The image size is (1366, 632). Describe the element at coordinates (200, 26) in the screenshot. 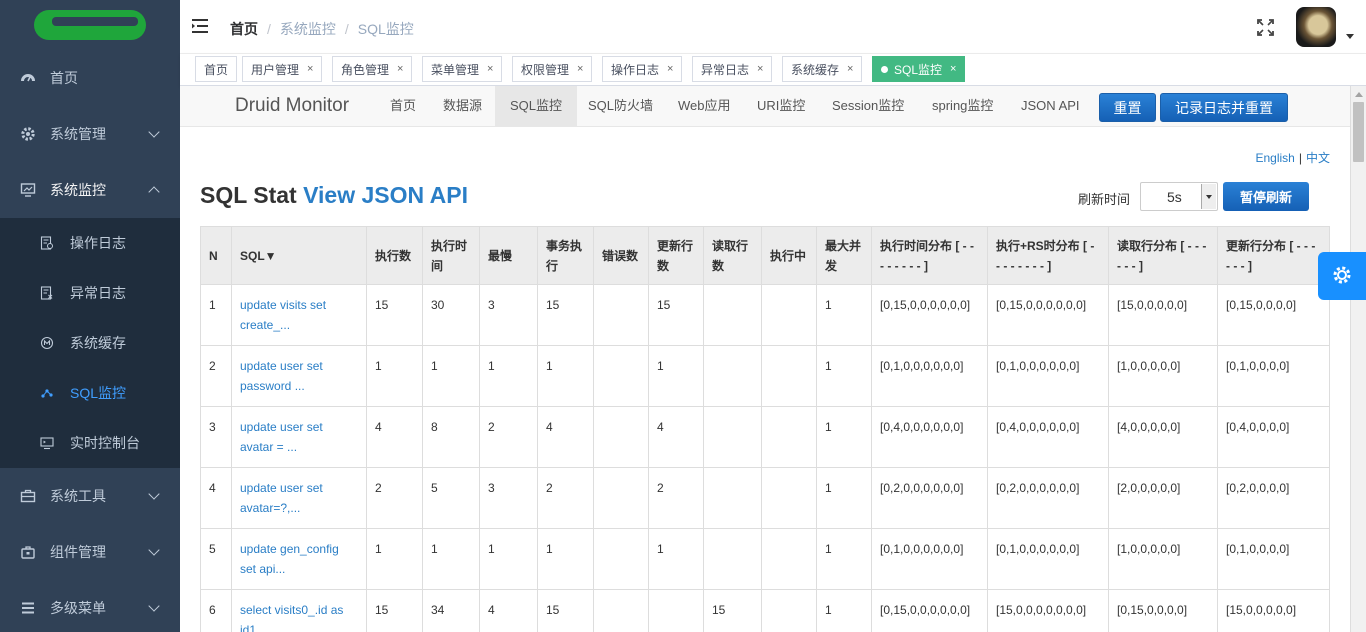

I see `hamburger-icon` at that location.